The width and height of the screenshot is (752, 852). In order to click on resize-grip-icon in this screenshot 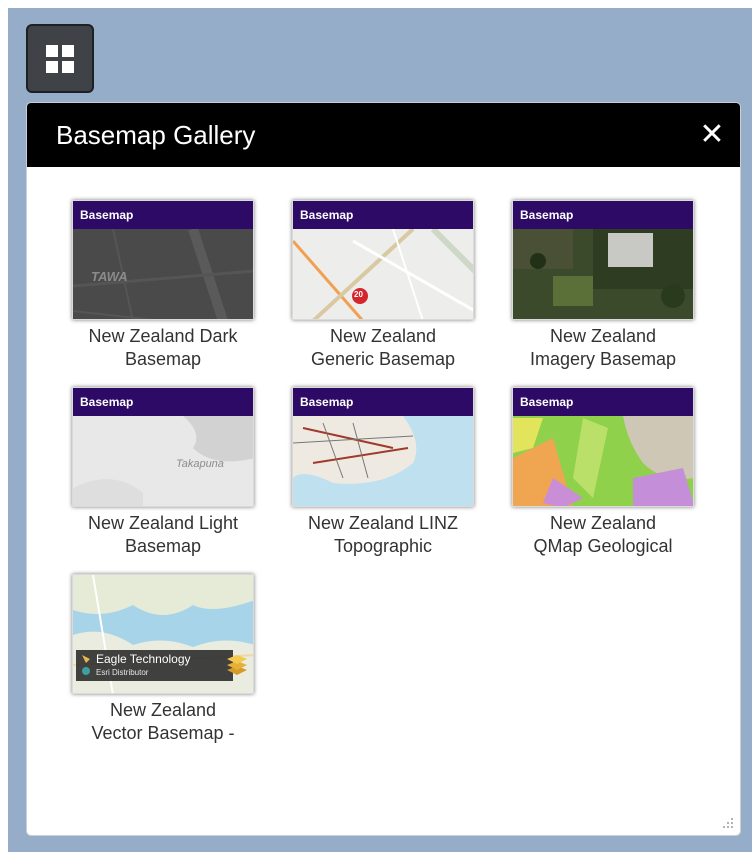, I will do `click(727, 822)`.